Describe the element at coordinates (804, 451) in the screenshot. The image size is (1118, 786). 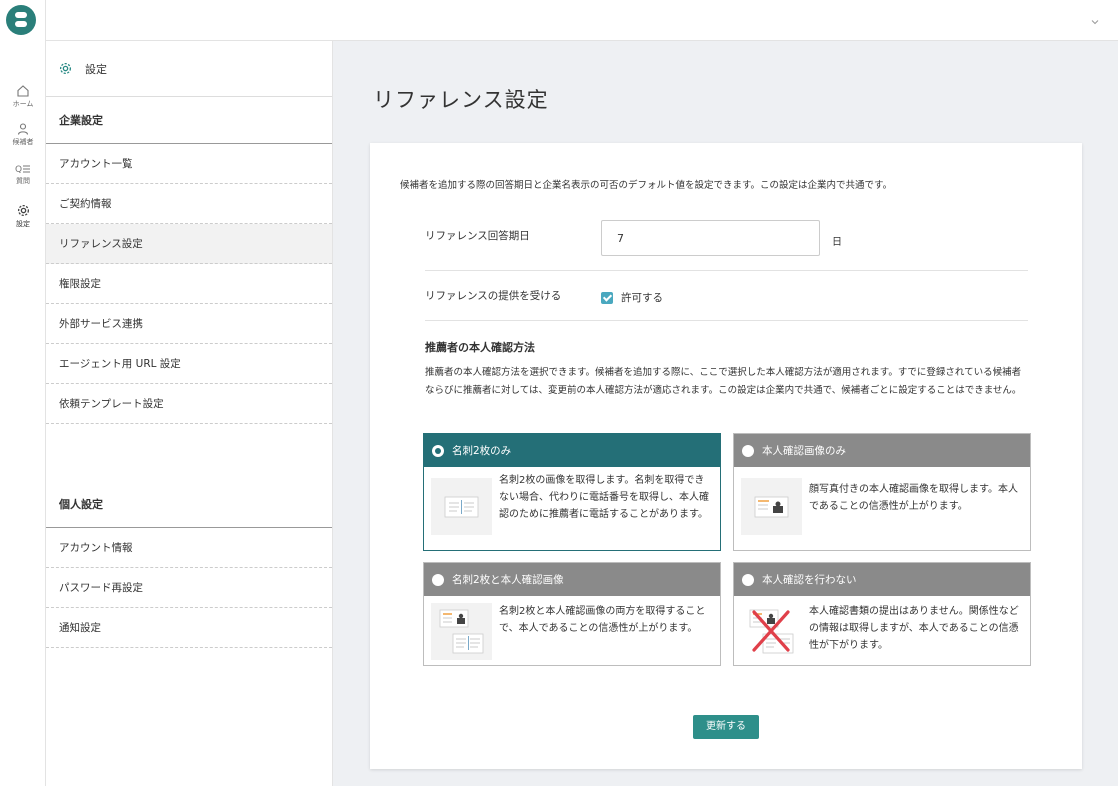
I see `option-title: 本人確認画像のみ` at that location.